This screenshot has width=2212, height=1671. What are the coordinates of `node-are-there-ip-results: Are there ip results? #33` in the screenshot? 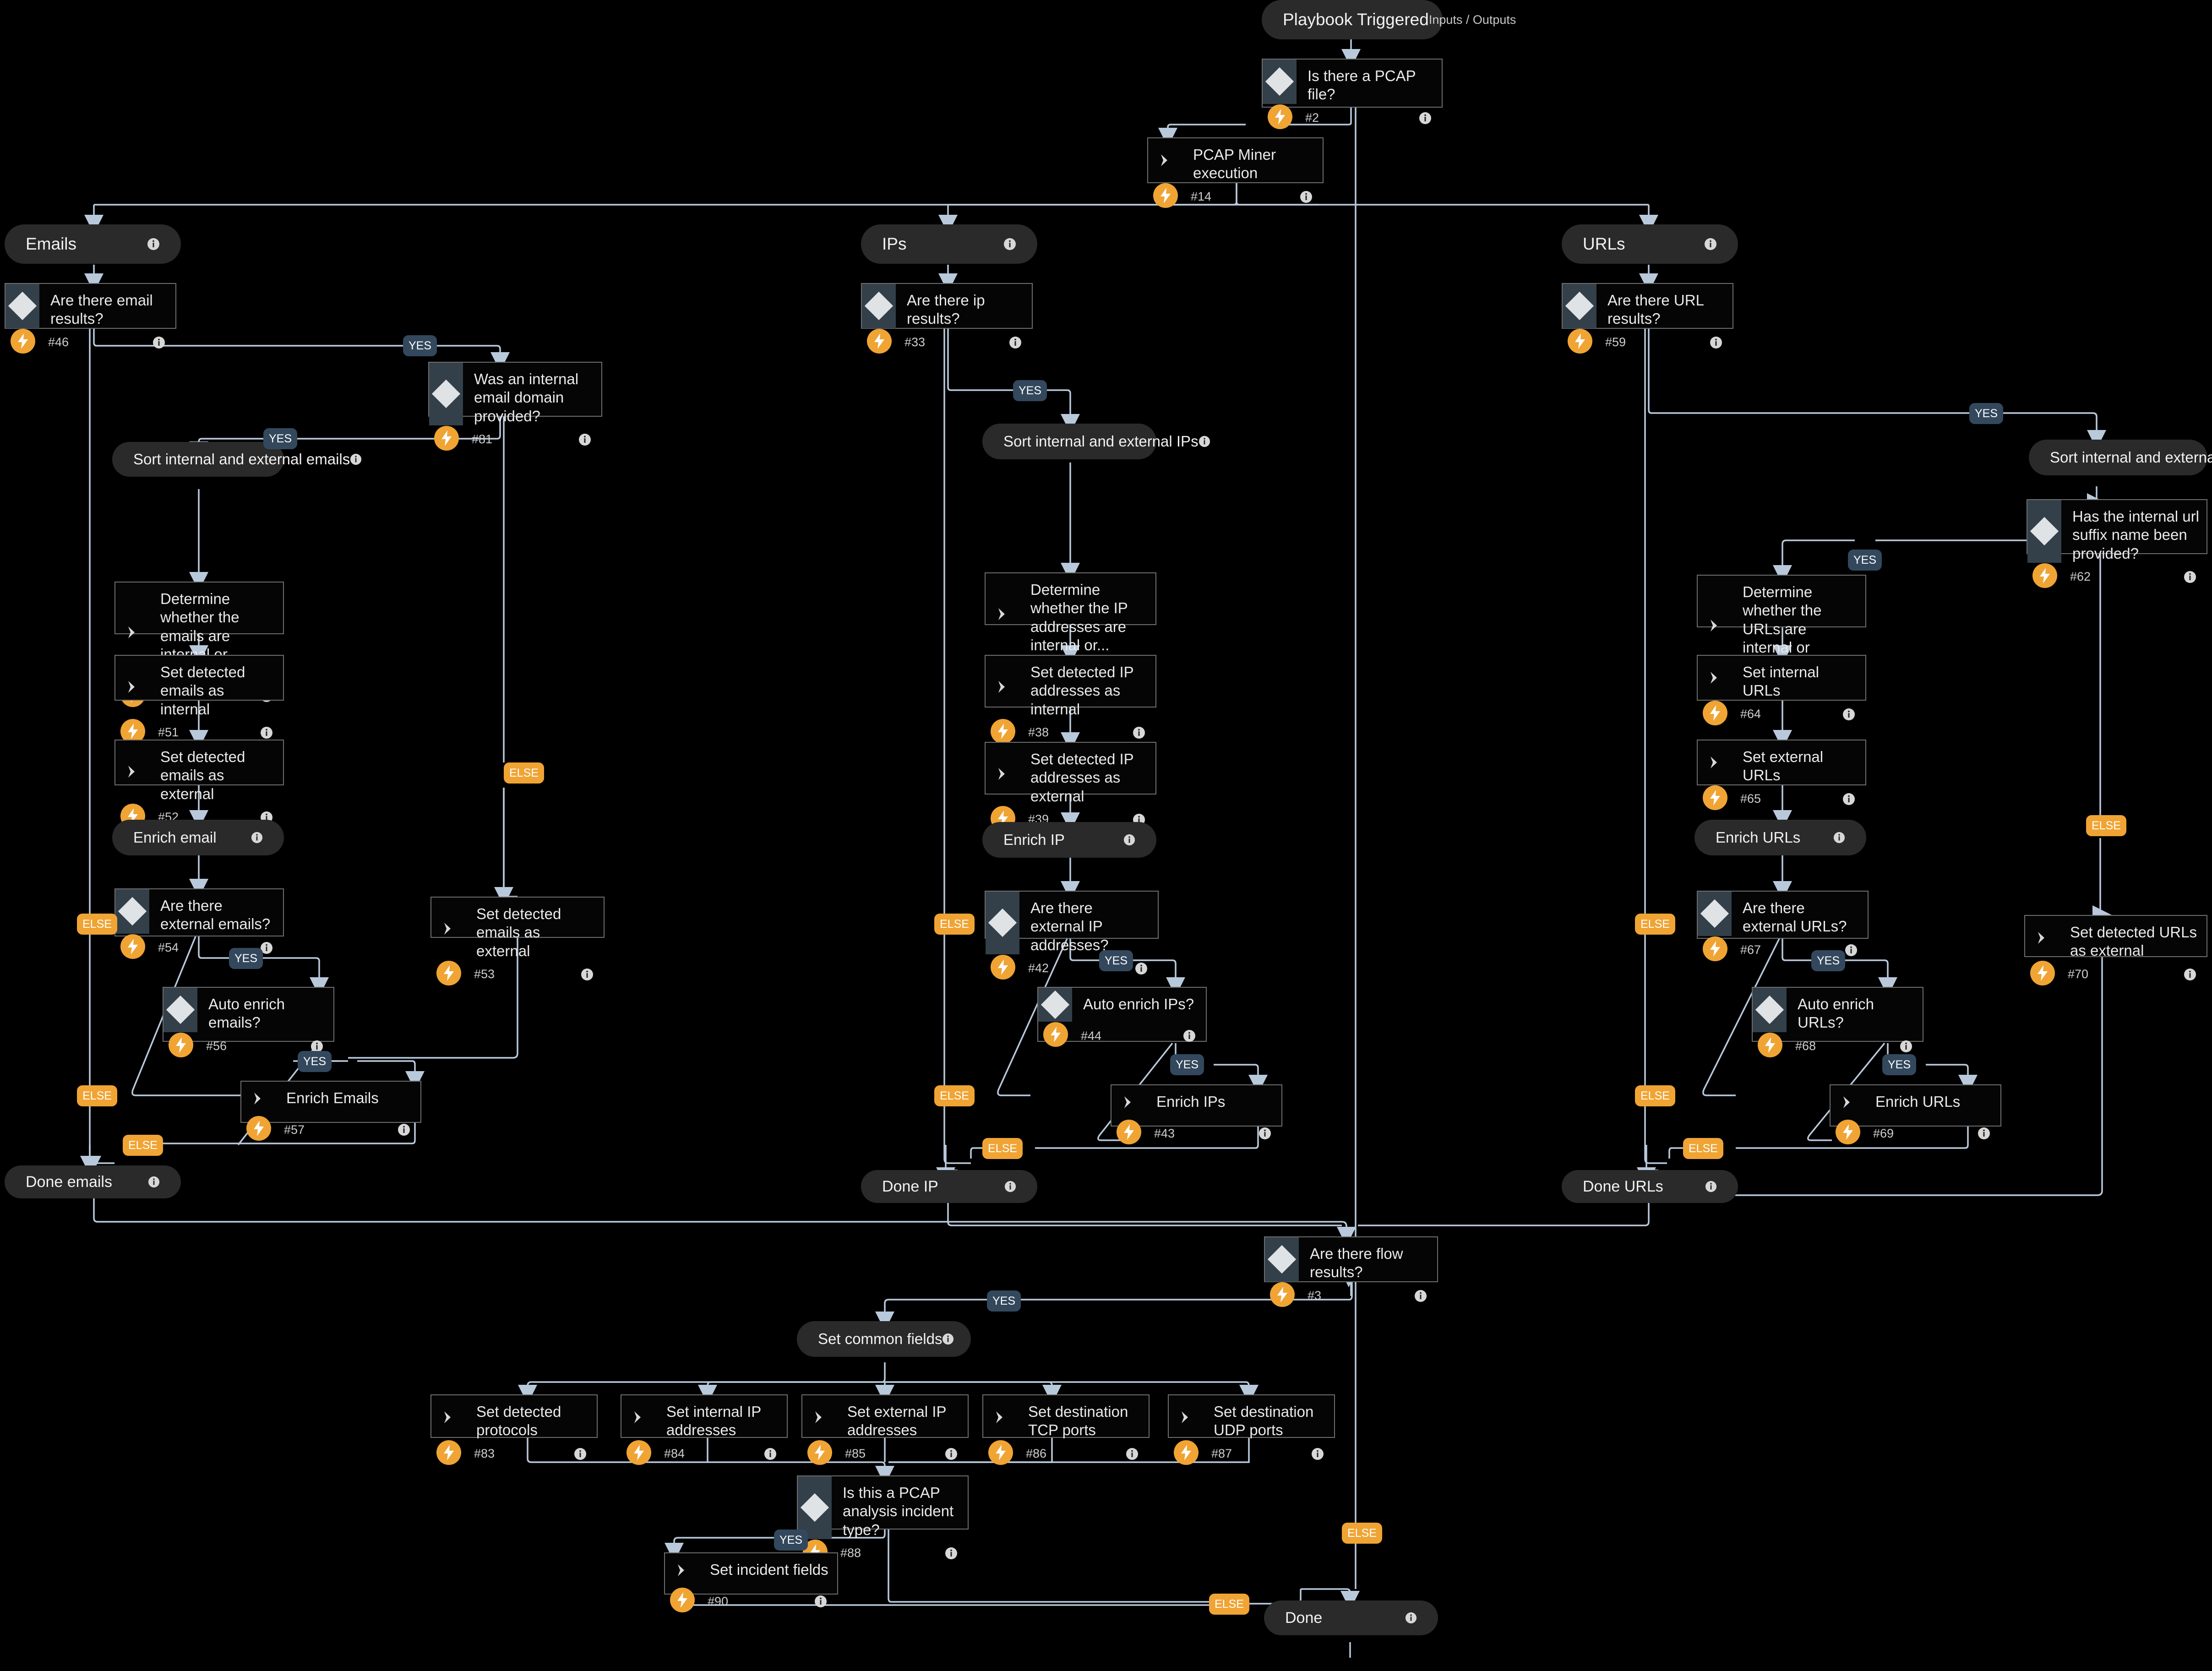 It's located at (947, 318).